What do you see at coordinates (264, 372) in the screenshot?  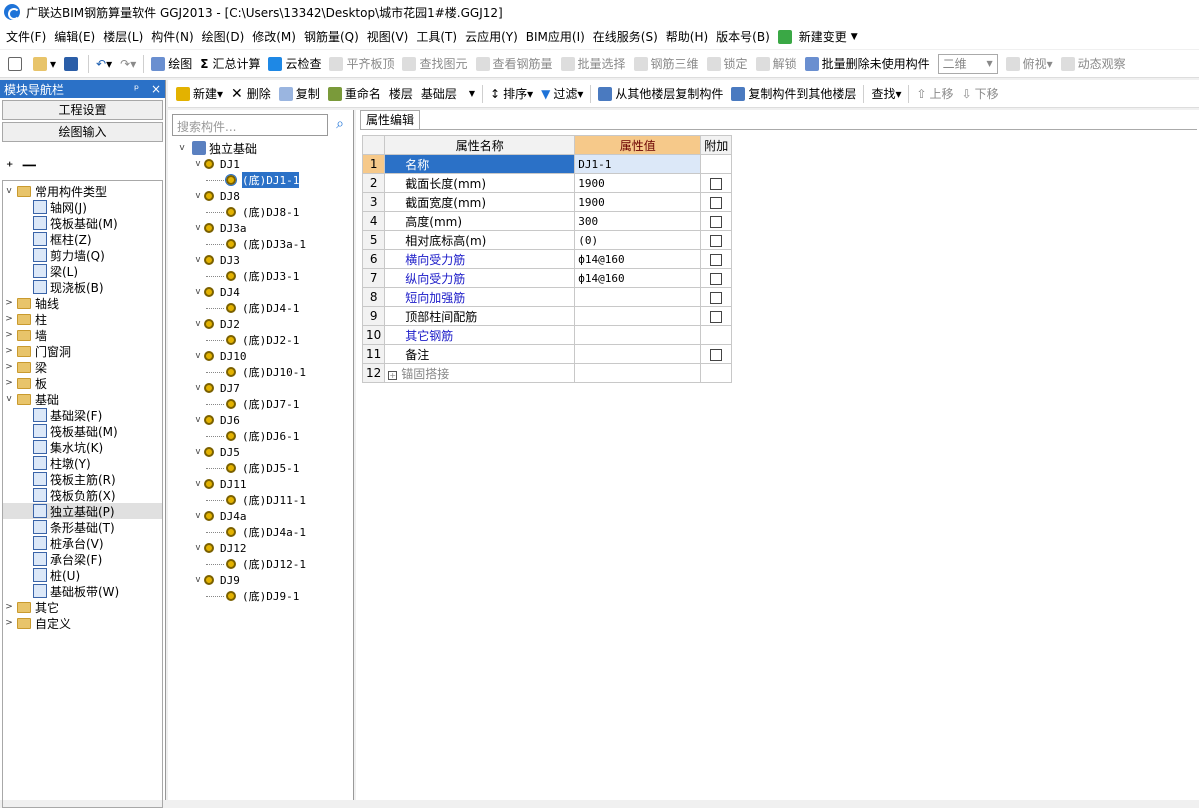 I see `component-item: (底)DJ10-1` at bounding box center [264, 372].